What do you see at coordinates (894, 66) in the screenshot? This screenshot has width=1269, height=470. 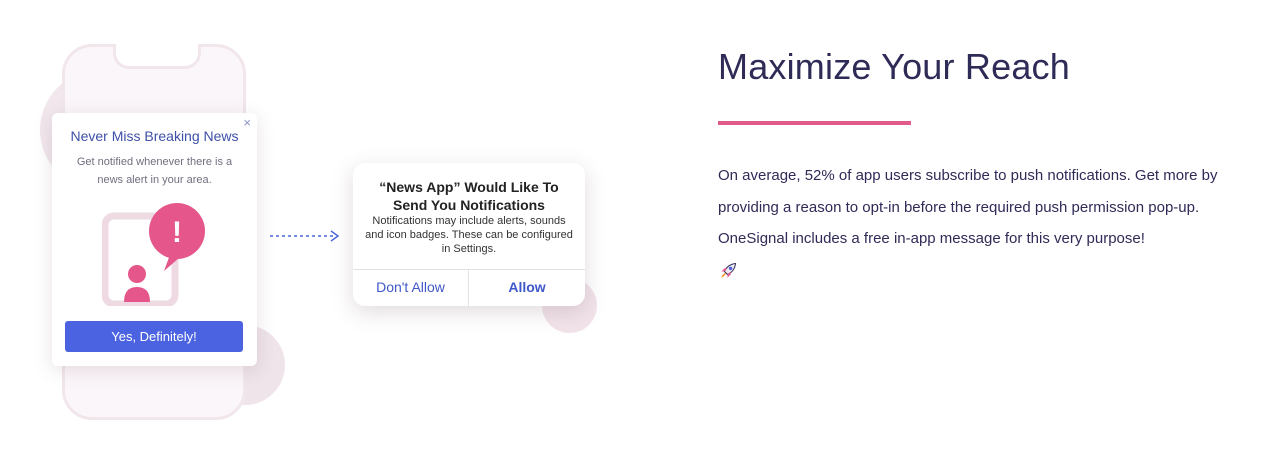 I see `section-heading: Maximize Your Reach` at bounding box center [894, 66].